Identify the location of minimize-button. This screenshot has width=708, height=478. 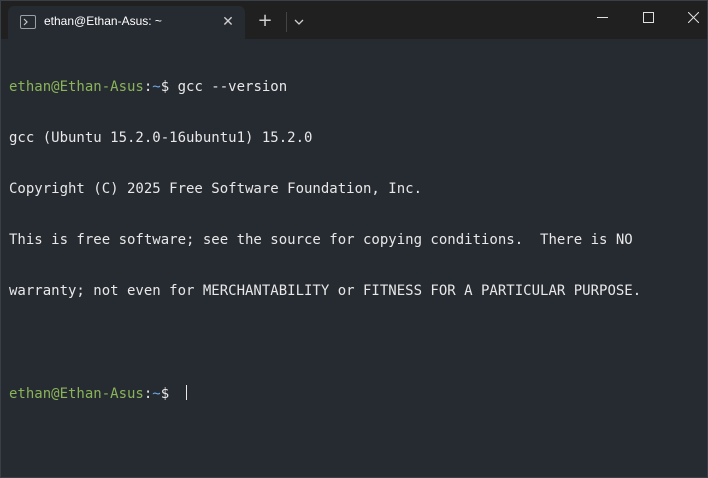
(602, 17).